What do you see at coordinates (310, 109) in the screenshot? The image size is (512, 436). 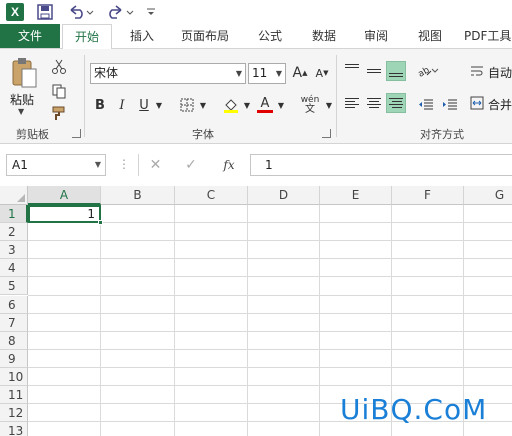 I see `phonetic-guide-icon: 文` at bounding box center [310, 109].